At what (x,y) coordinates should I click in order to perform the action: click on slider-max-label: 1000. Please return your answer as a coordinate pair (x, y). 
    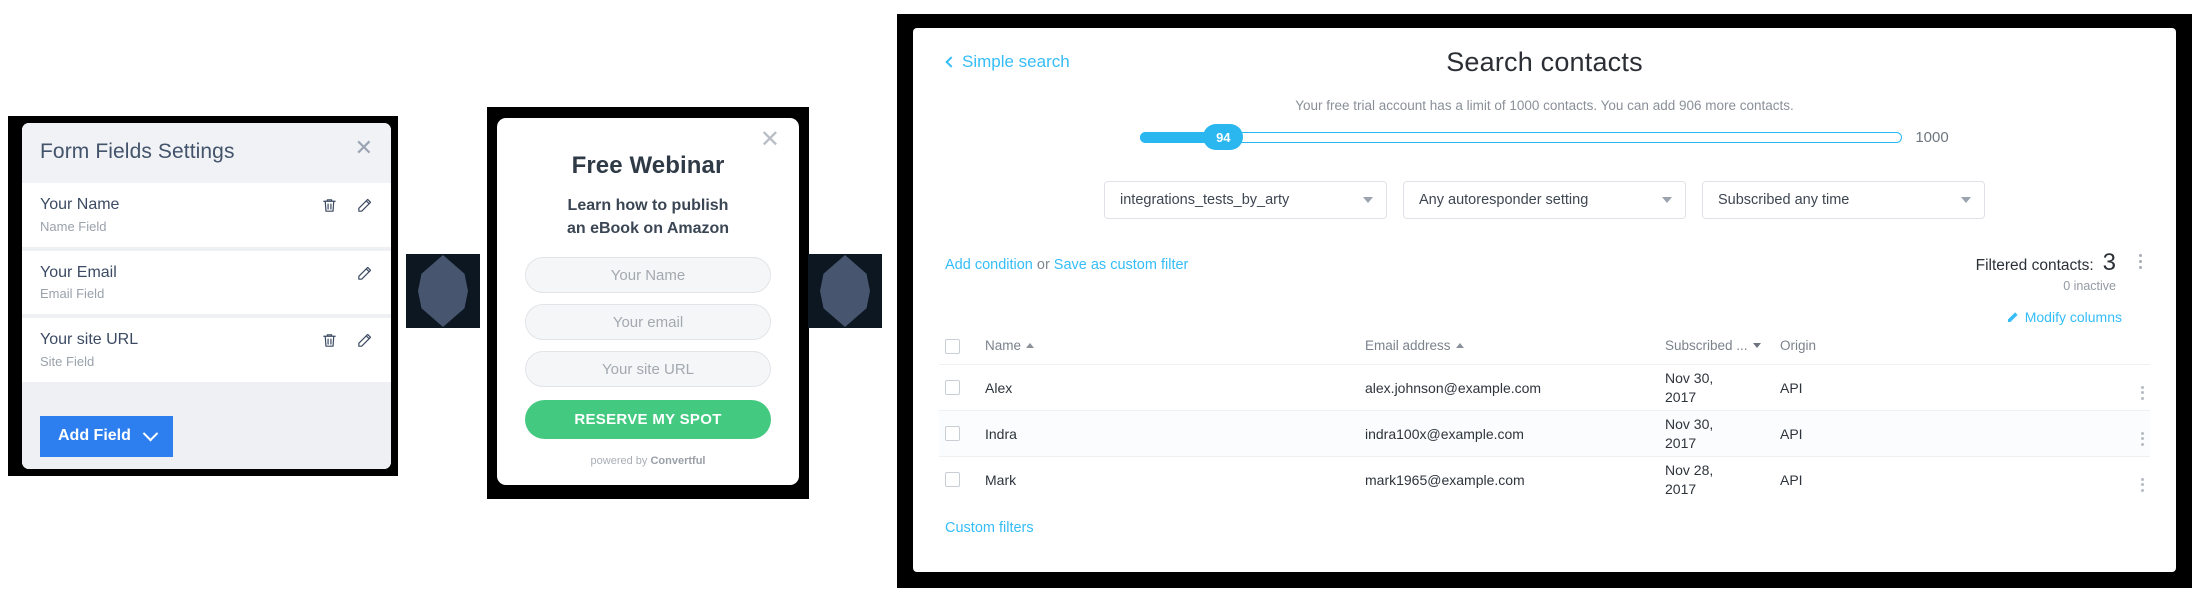
    Looking at the image, I should click on (1932, 137).